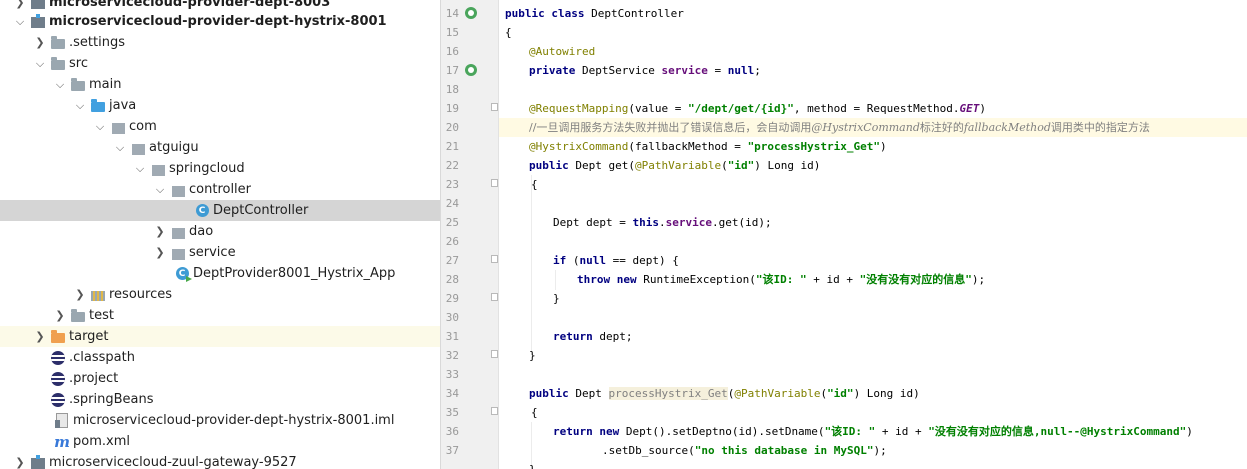  I want to click on autowired-bean-icon, so click(471, 70).